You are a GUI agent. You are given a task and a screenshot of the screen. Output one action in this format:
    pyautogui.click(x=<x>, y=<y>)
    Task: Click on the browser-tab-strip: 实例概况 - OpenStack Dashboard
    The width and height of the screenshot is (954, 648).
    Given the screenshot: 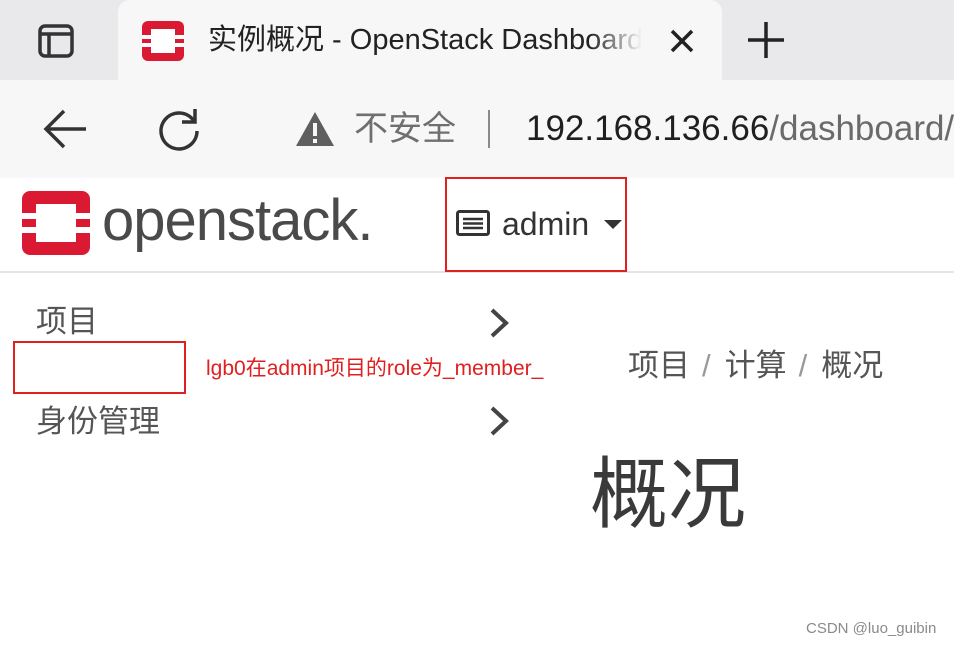 What is the action you would take?
    pyautogui.click(x=477, y=40)
    